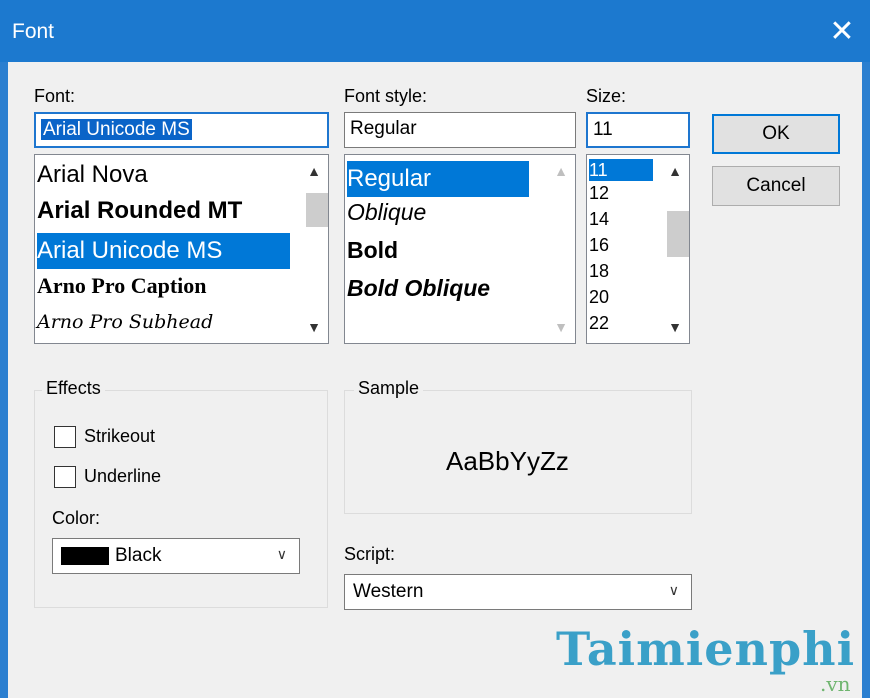 Image resolution: width=870 pixels, height=698 pixels. I want to click on size-item: 16, so click(599, 245).